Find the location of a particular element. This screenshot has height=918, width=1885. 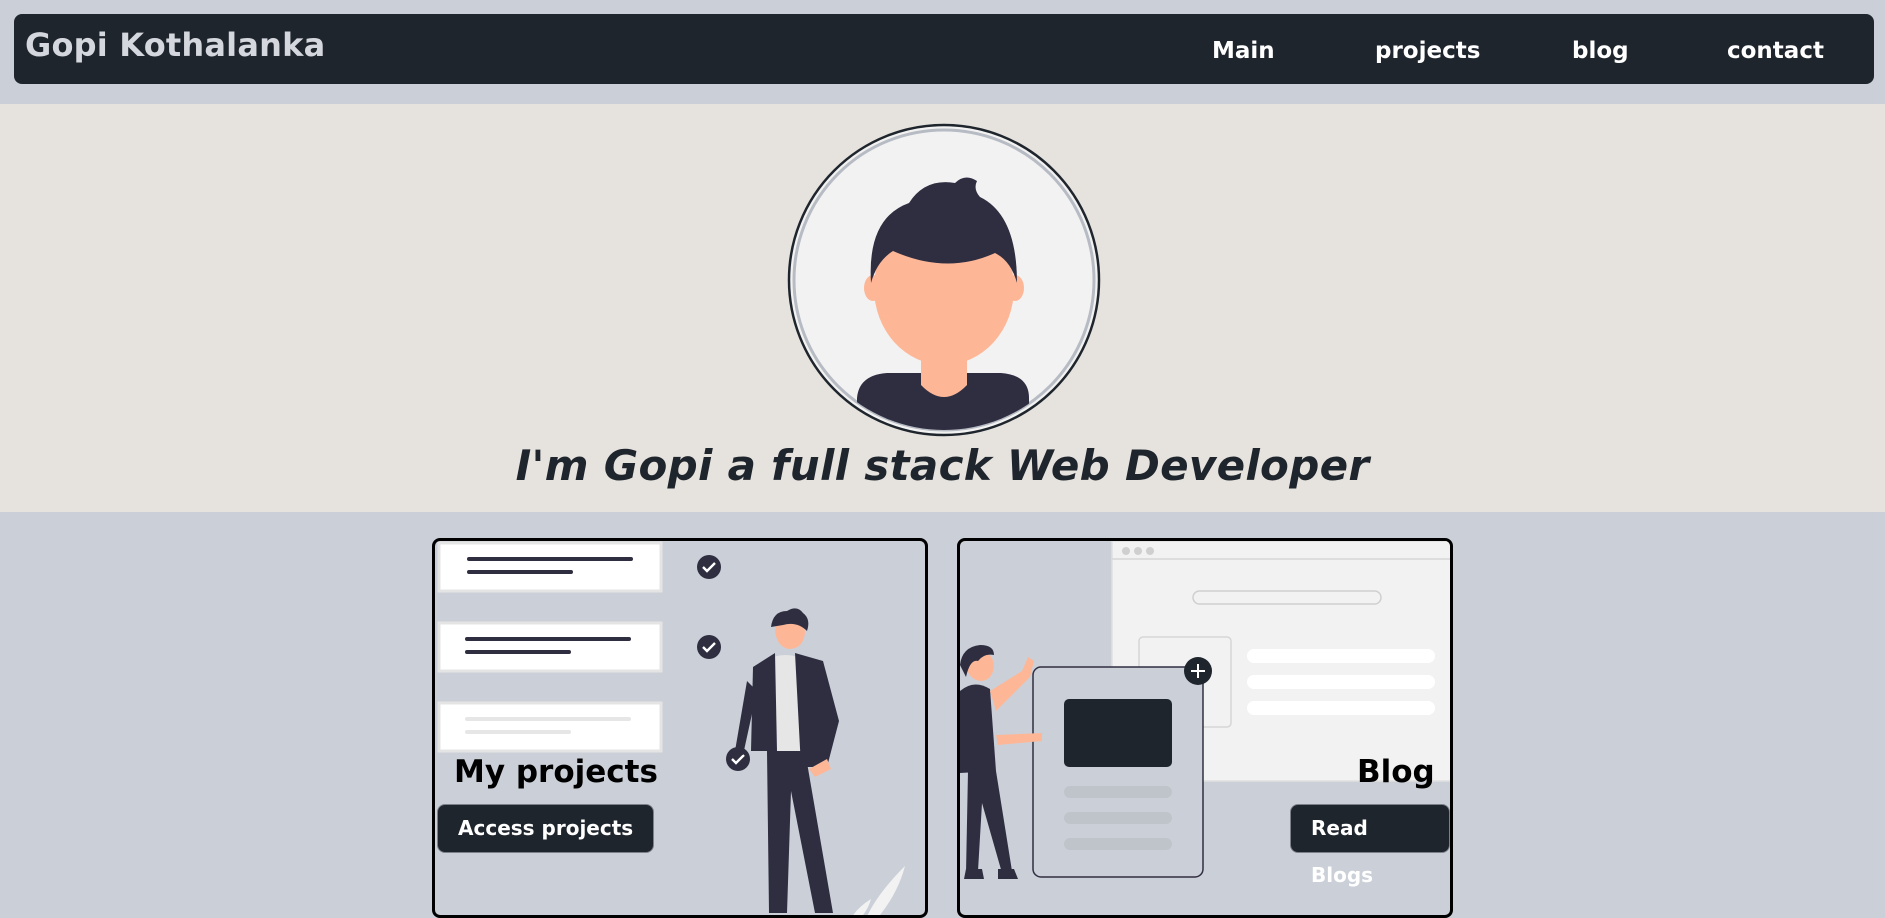

nav-link-blog: blog is located at coordinates (1600, 51).